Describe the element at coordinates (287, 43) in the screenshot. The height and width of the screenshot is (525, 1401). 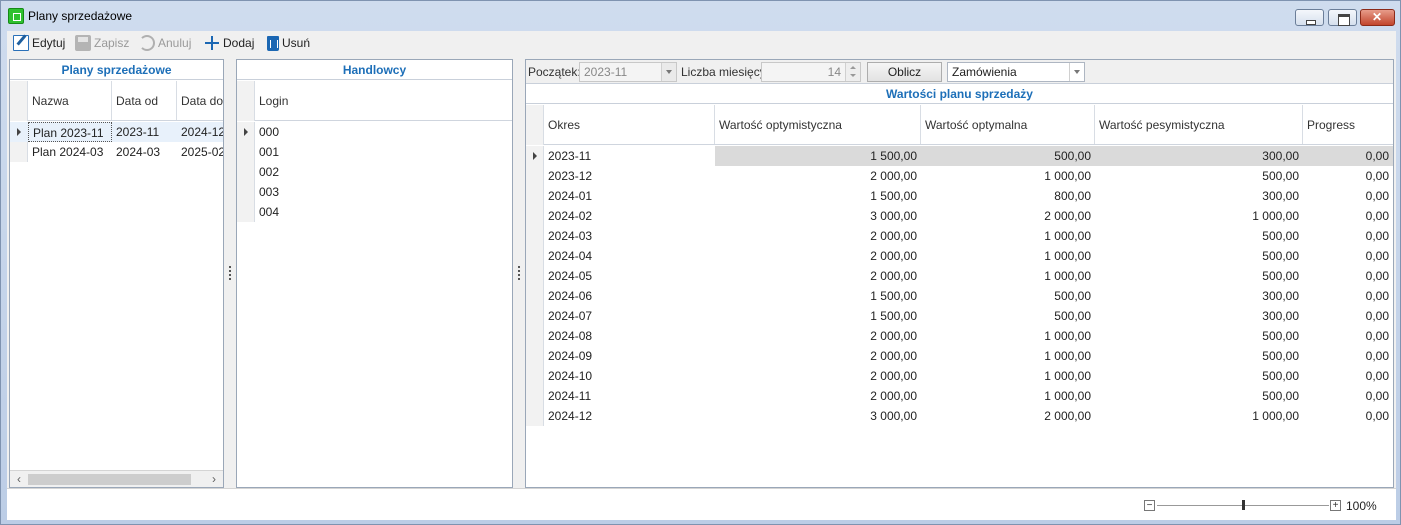
I see `delete-button: Usuń` at that location.